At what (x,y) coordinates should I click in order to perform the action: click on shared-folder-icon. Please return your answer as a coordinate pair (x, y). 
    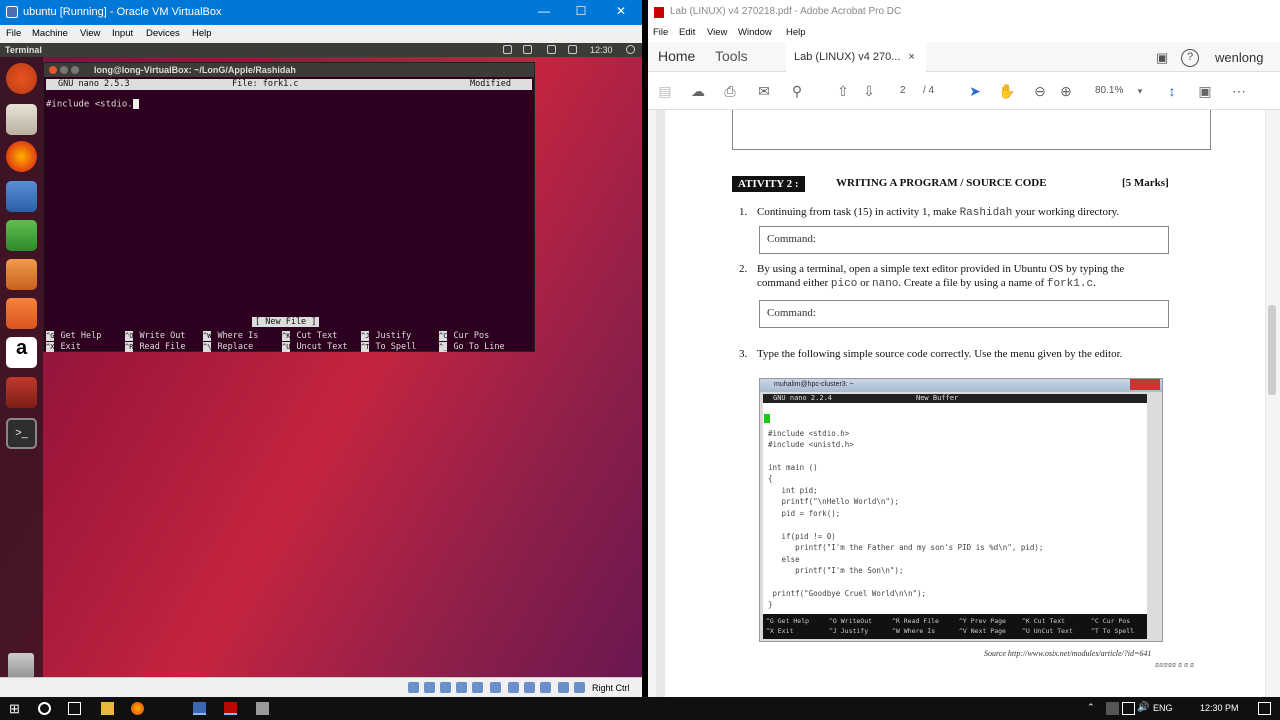
    Looking at the image, I should click on (495, 687).